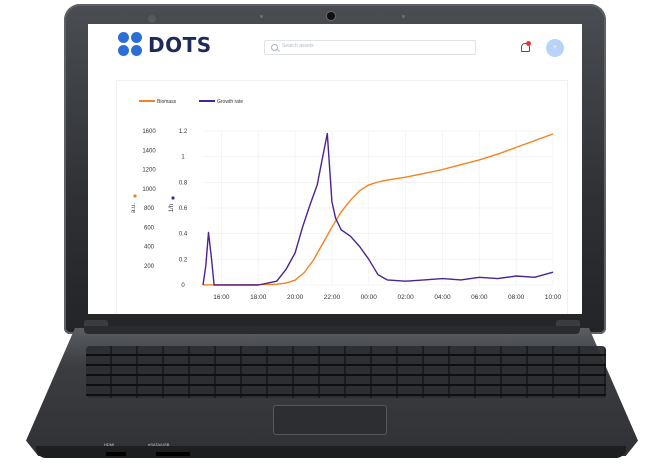  I want to click on x-tick-label: 22:00, so click(332, 297).